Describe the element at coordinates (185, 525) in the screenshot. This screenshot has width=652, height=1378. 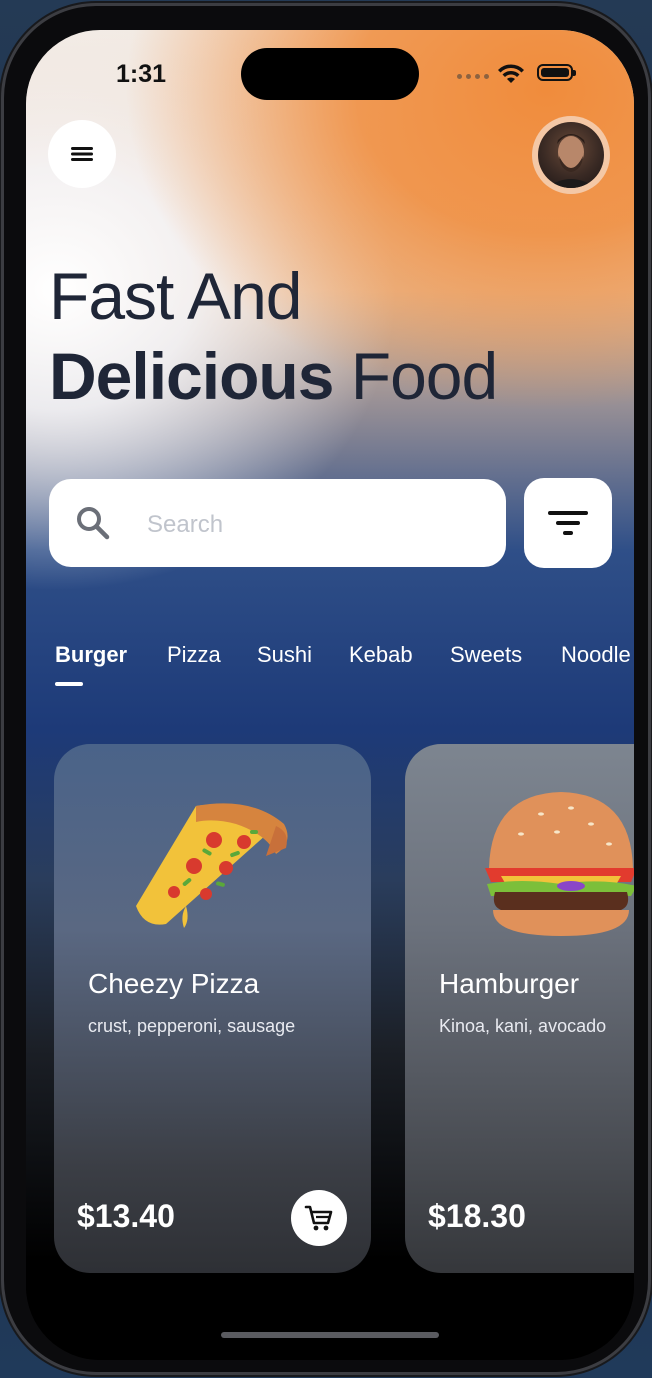
I see `search-input: Search` at that location.